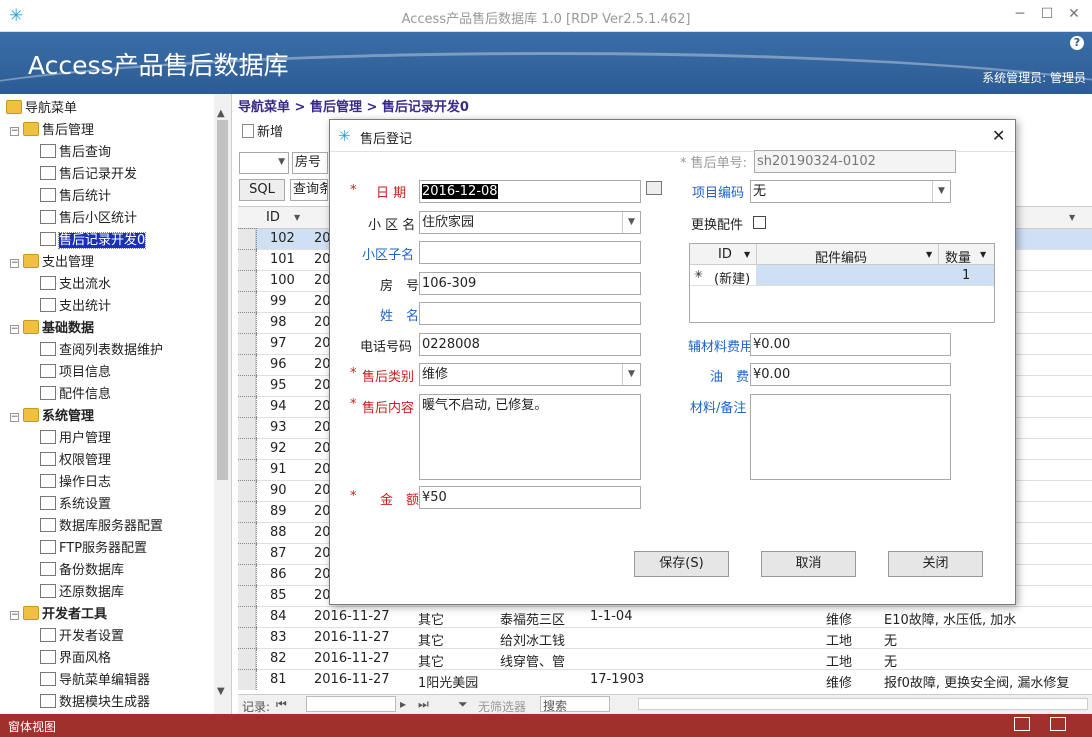 This screenshot has width=1092, height=737. Describe the element at coordinates (278, 679) in the screenshot. I see `table-cell: 81` at that location.